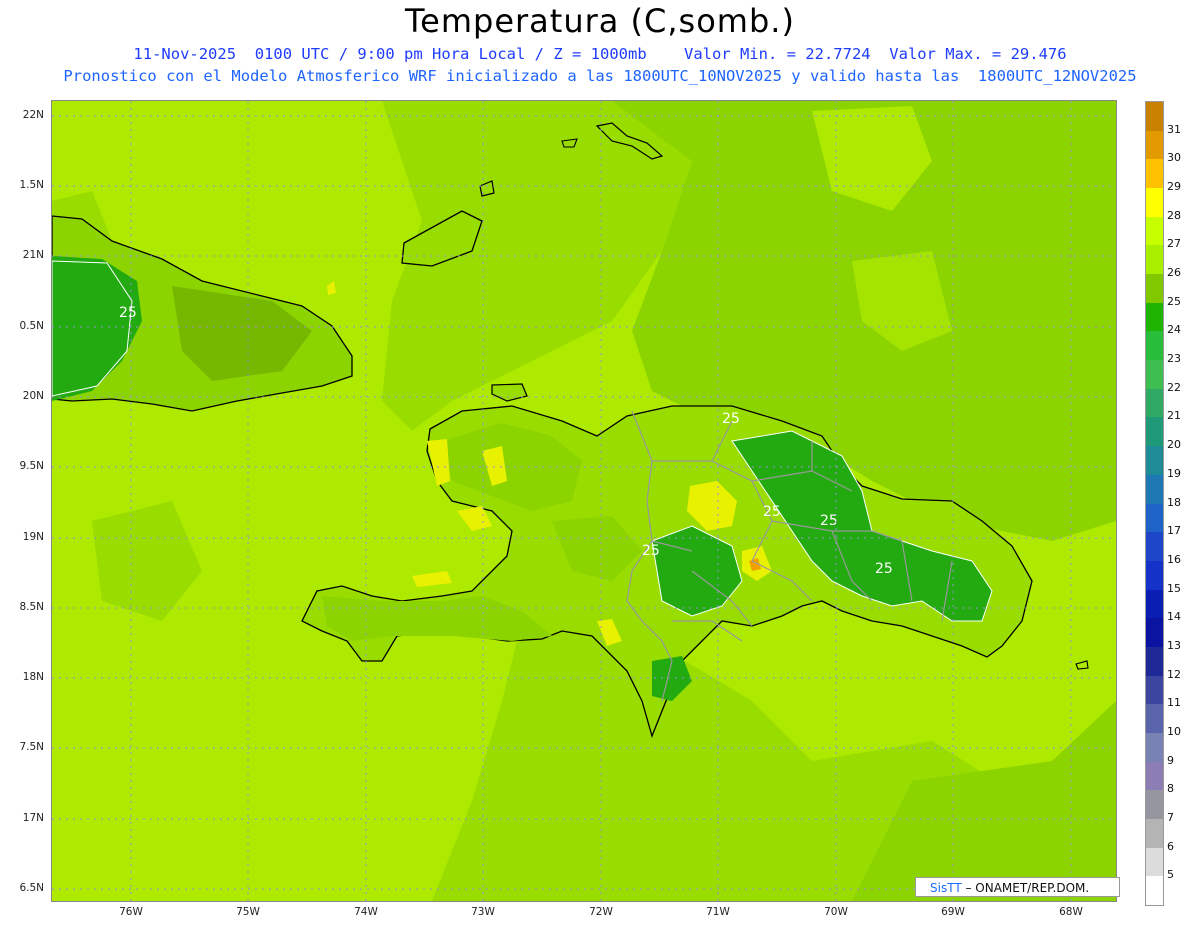 The width and height of the screenshot is (1200, 927). I want to click on color-scale-label: 16, so click(1174, 559).